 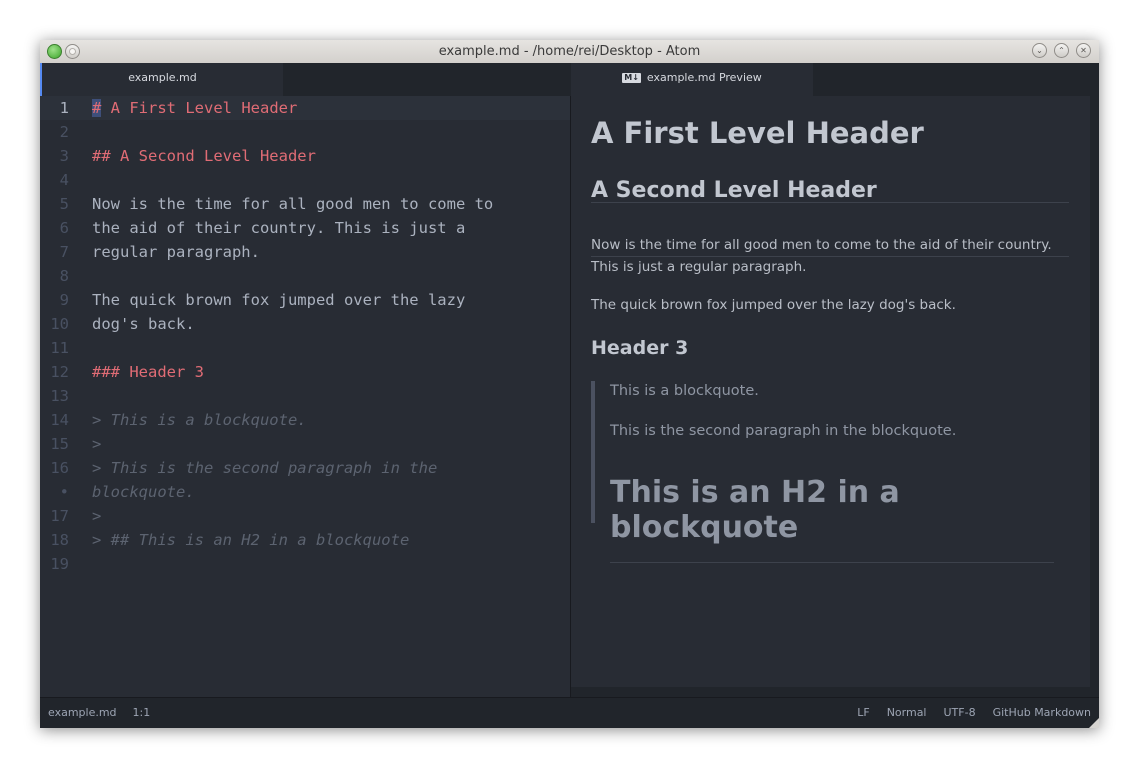 I want to click on editor-line: 14 > This is a blockquote., so click(x=305, y=420).